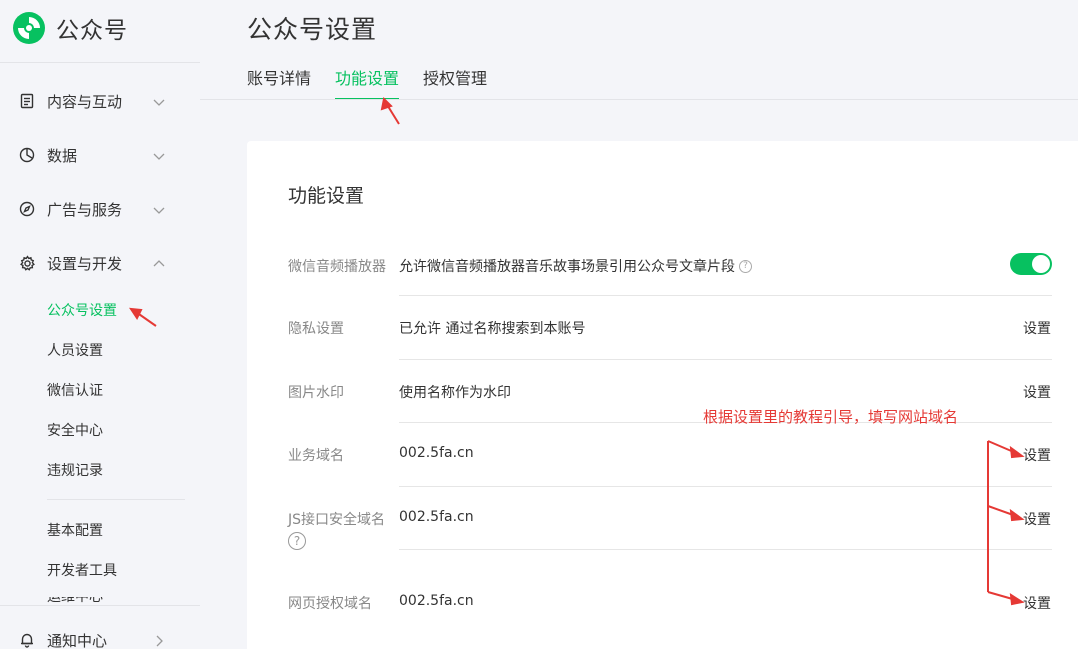 The image size is (1078, 649). Describe the element at coordinates (662, 531) in the screenshot. I see `setting-row-js-domain: JS接口安全域名 ? 002.5fa.cn 设置` at that location.